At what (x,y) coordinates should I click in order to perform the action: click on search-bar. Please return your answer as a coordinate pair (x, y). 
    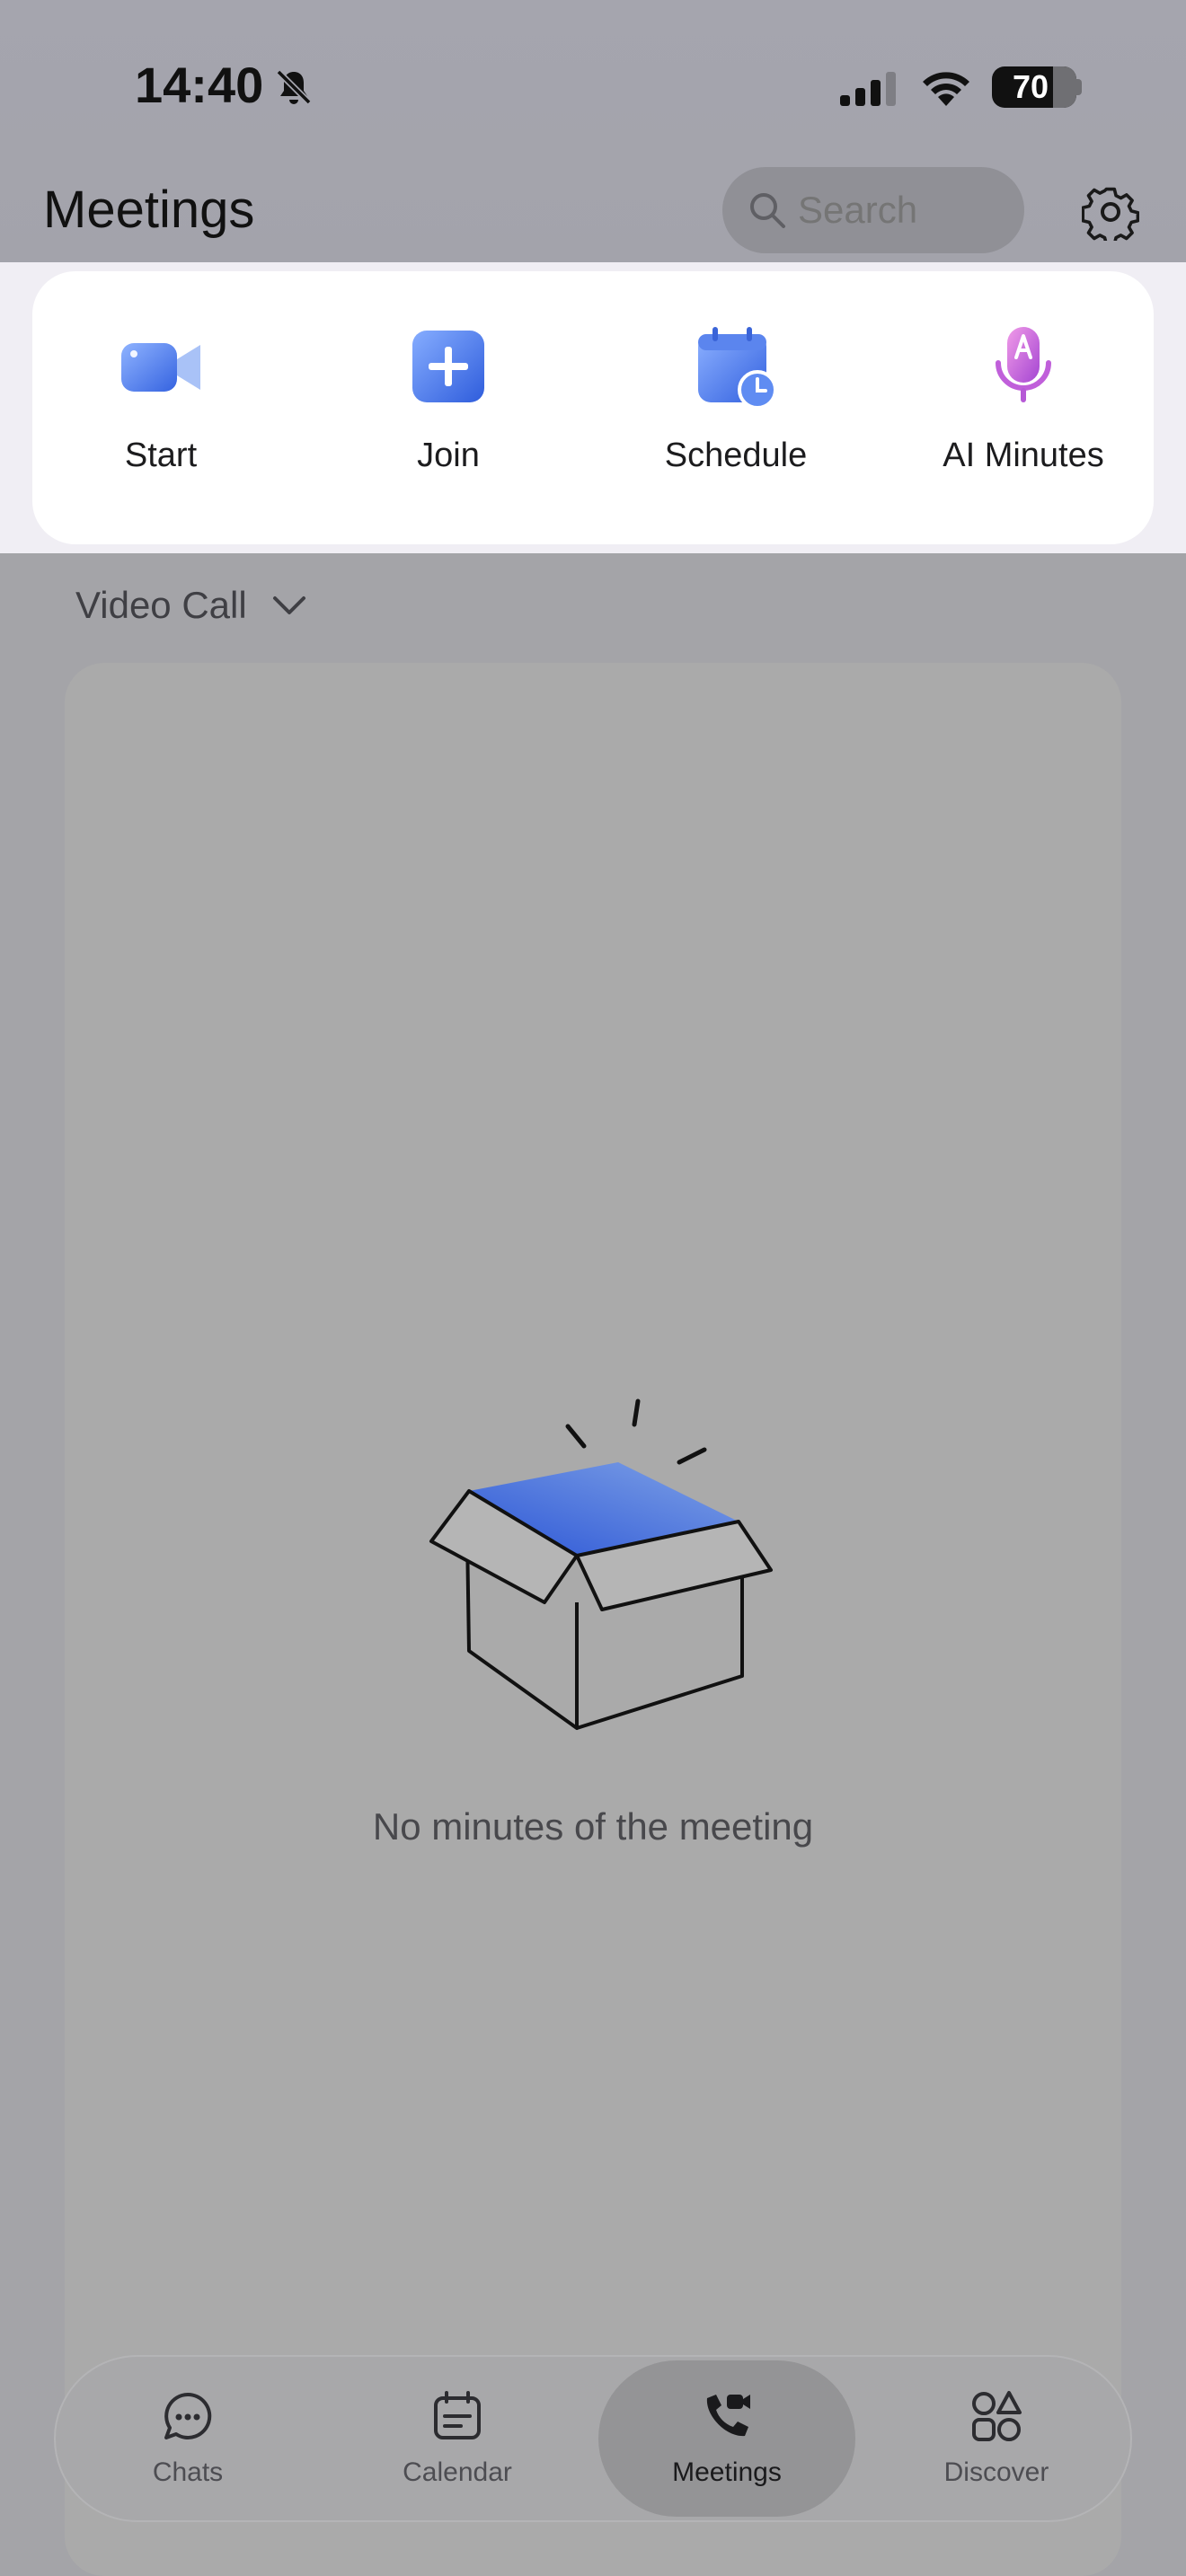
    Looking at the image, I should click on (873, 210).